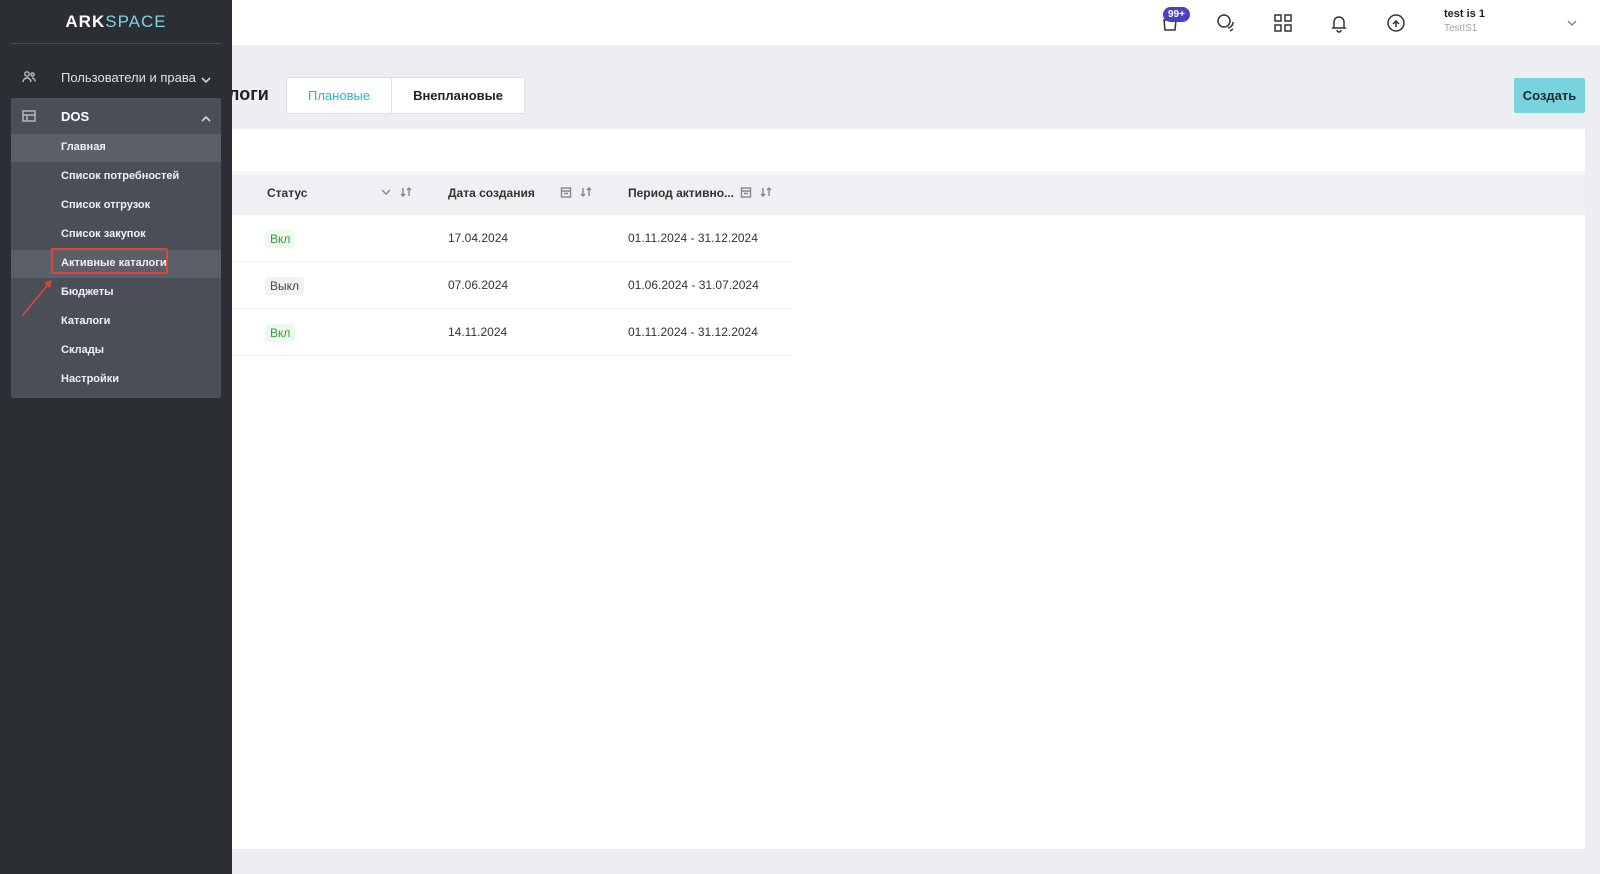 The image size is (1600, 874). Describe the element at coordinates (491, 193) in the screenshot. I see `column-created-date: Дата создания` at that location.